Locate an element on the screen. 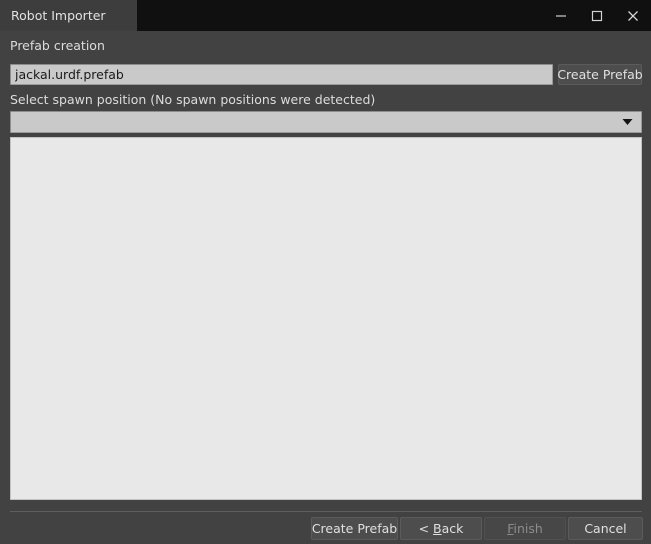 The width and height of the screenshot is (651, 544). dialog-footer: Create Prefab < Back Finish Cancel is located at coordinates (325, 530).